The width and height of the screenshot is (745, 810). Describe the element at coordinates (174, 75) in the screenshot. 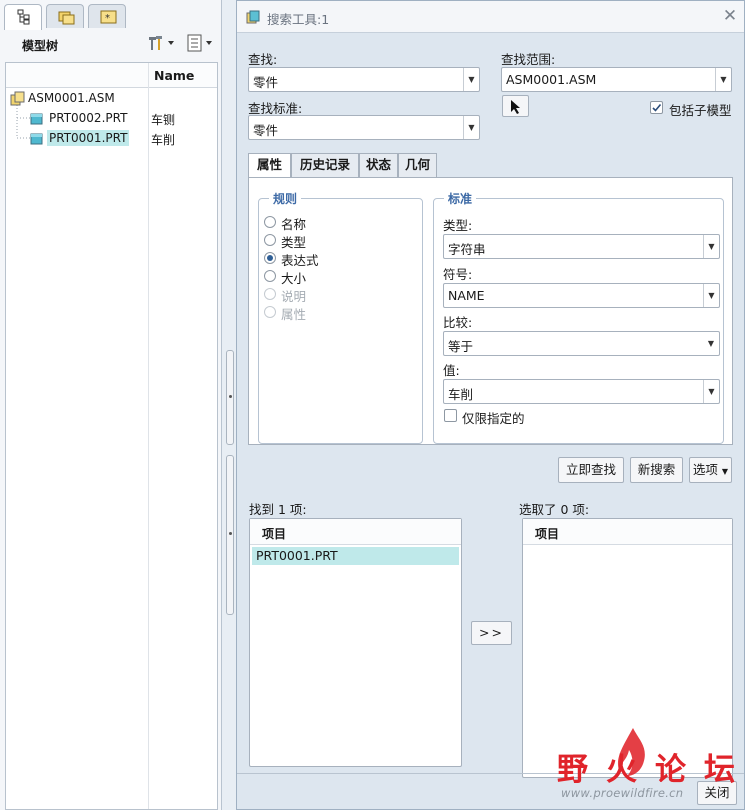

I see `column-header-name: Name` at that location.